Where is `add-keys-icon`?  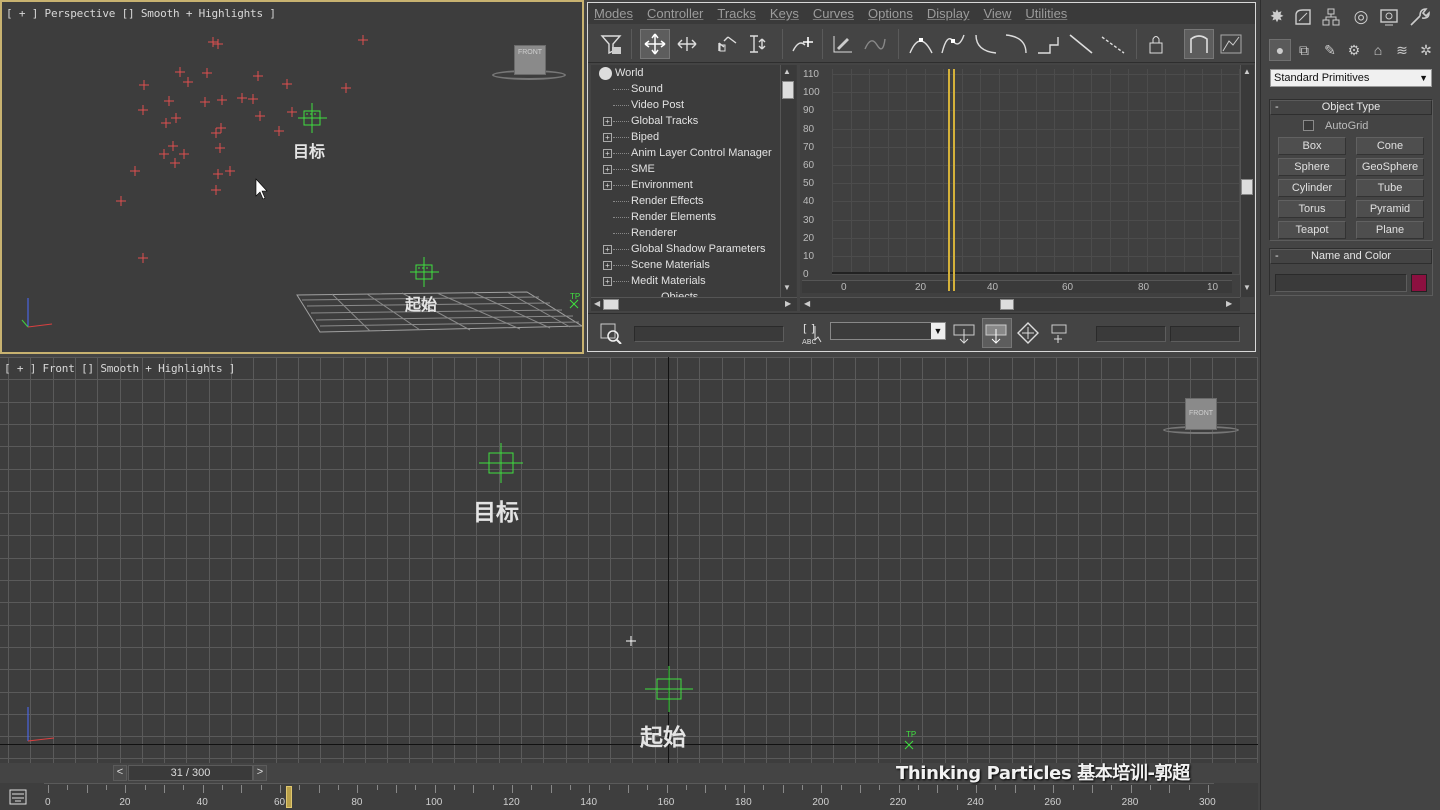
add-keys-icon is located at coordinates (803, 44).